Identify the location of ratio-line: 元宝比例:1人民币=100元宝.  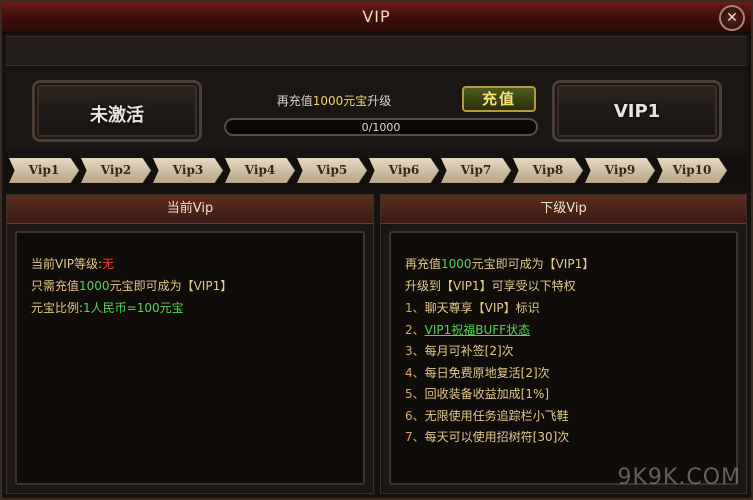
(107, 307).